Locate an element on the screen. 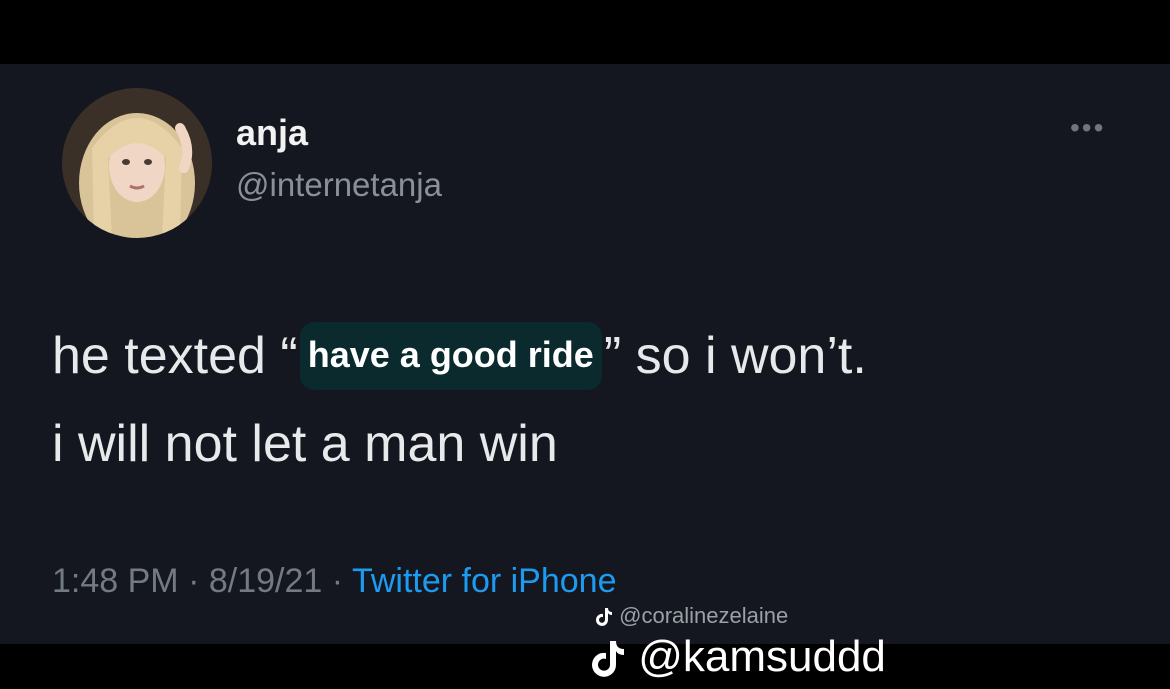  open-quote: “ is located at coordinates (289, 356).